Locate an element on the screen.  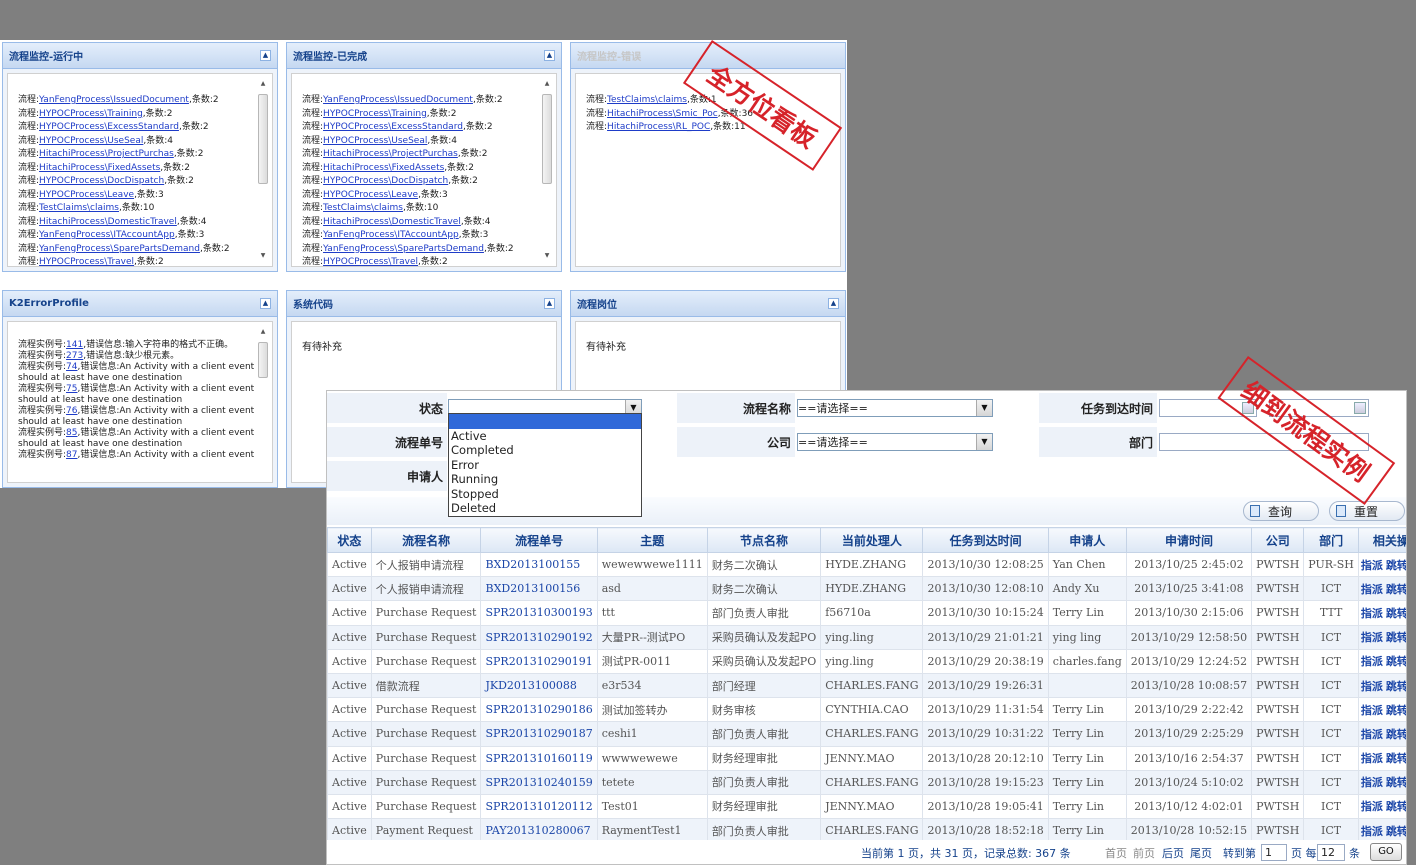
status-option: Active is located at coordinates (545, 436).